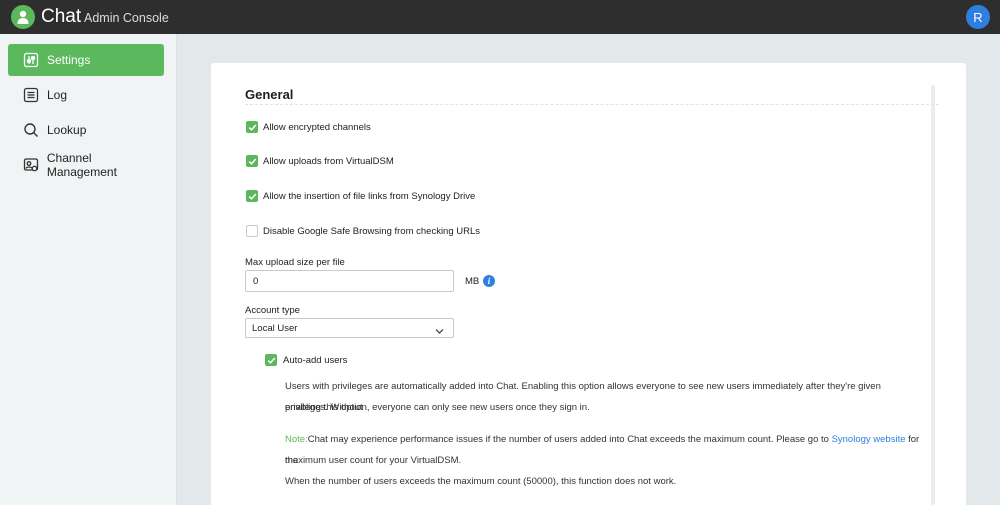  What do you see at coordinates (500, 17) in the screenshot?
I see `top-bar: Chat Admin Console R` at bounding box center [500, 17].